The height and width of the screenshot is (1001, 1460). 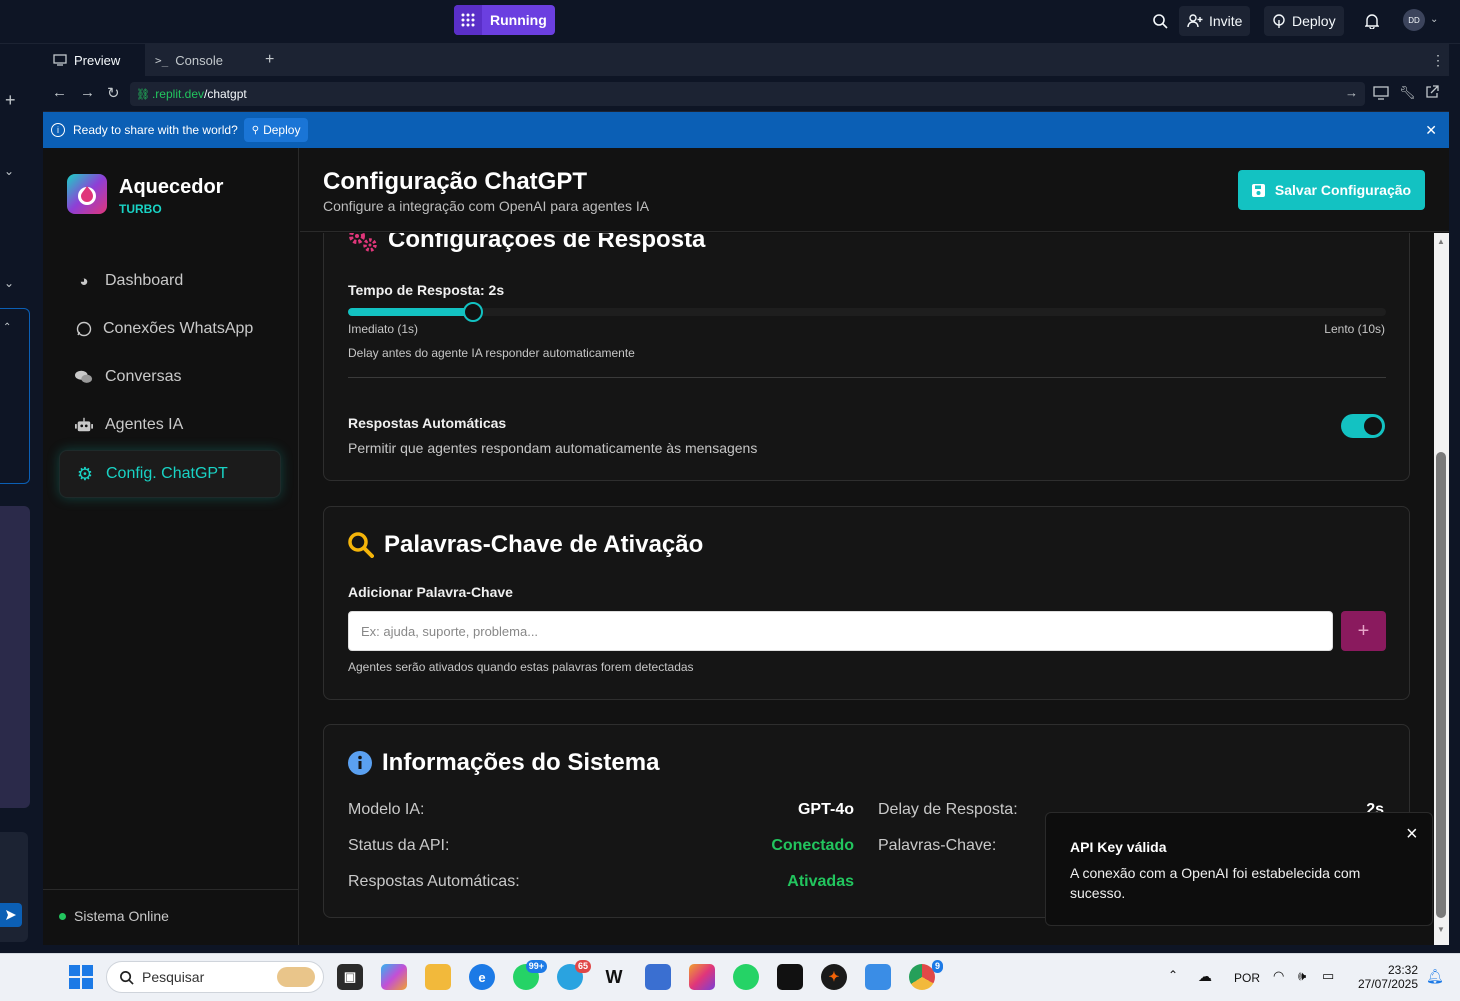 What do you see at coordinates (87, 92) in the screenshot?
I see `forward-arrow-icon: →` at bounding box center [87, 92].